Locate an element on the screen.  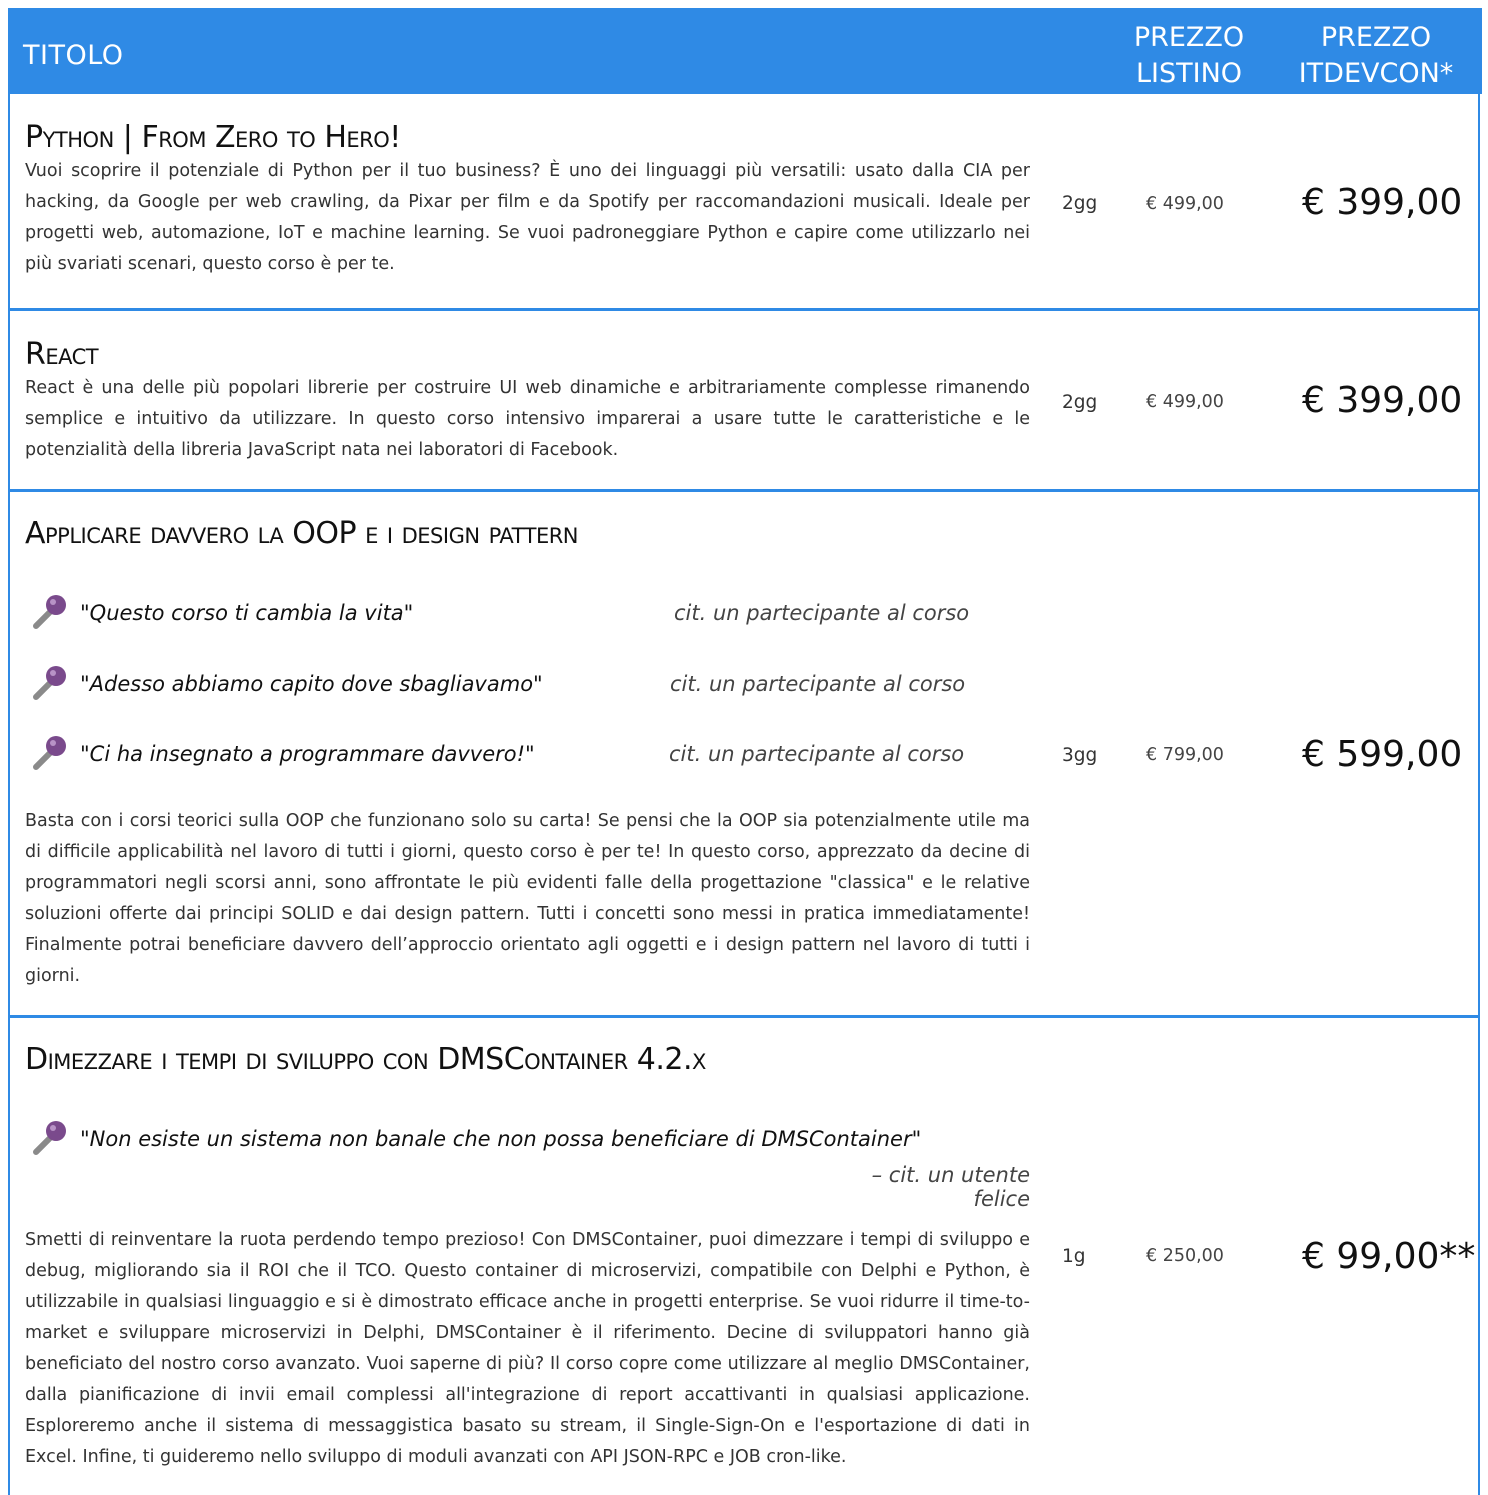
course-title: Python | From Zero to Hero! is located at coordinates (213, 137).